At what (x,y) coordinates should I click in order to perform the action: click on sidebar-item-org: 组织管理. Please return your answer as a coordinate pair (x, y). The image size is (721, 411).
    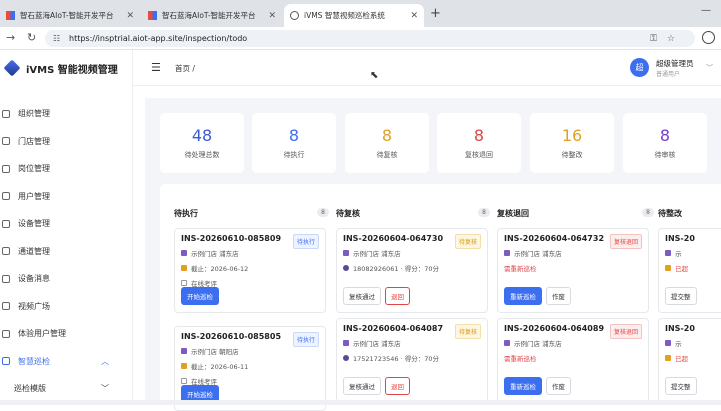
    Looking at the image, I should click on (66, 114).